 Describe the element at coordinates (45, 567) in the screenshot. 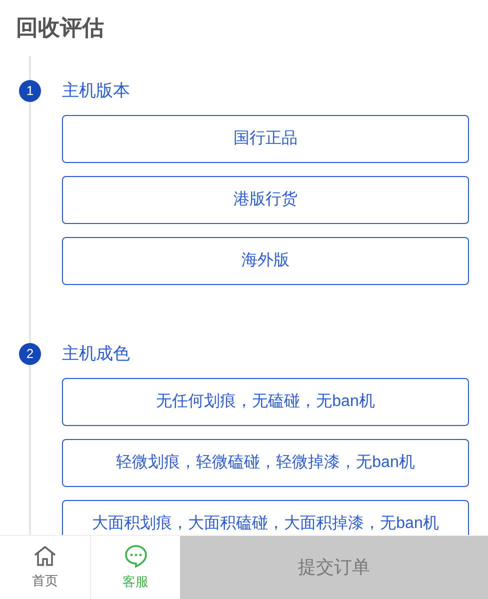

I see `nav-tab: 首页` at that location.